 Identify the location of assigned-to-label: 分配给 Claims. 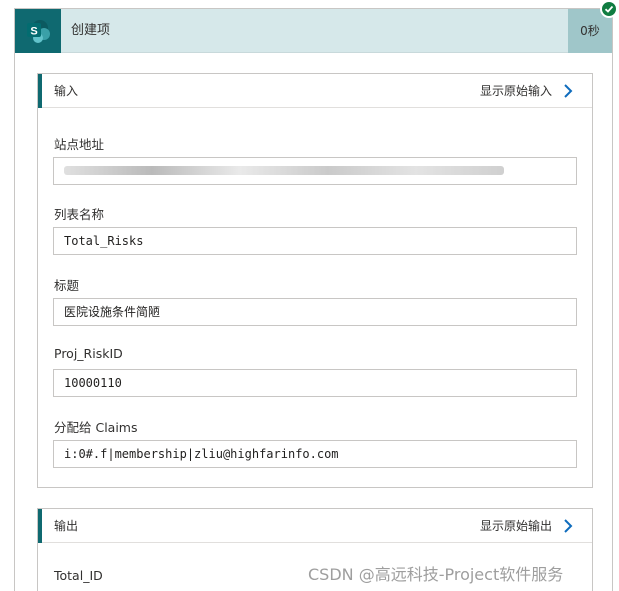
(96, 427).